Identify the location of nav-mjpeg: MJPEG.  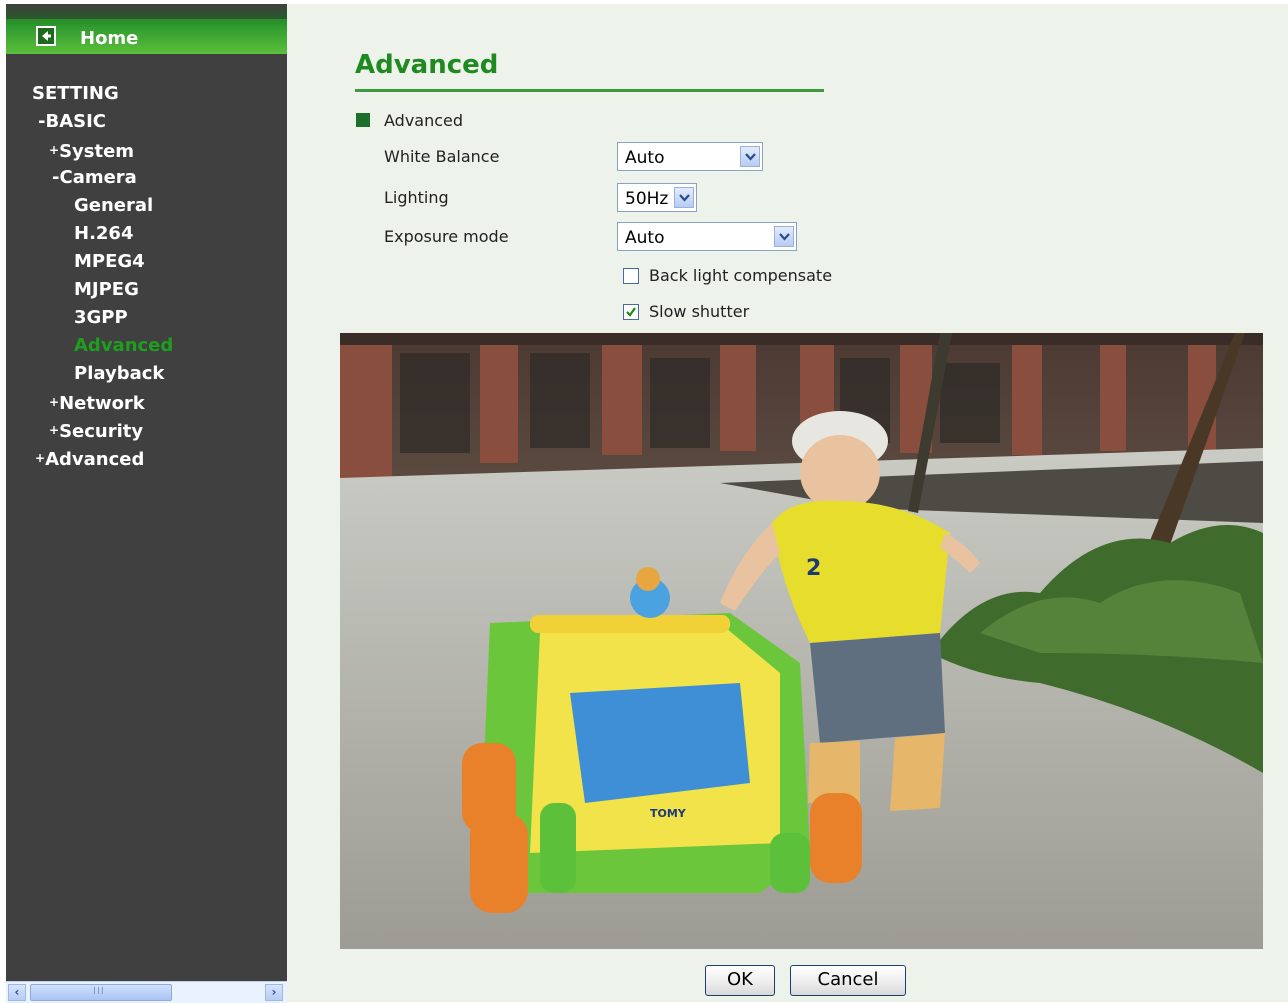
(106, 290).